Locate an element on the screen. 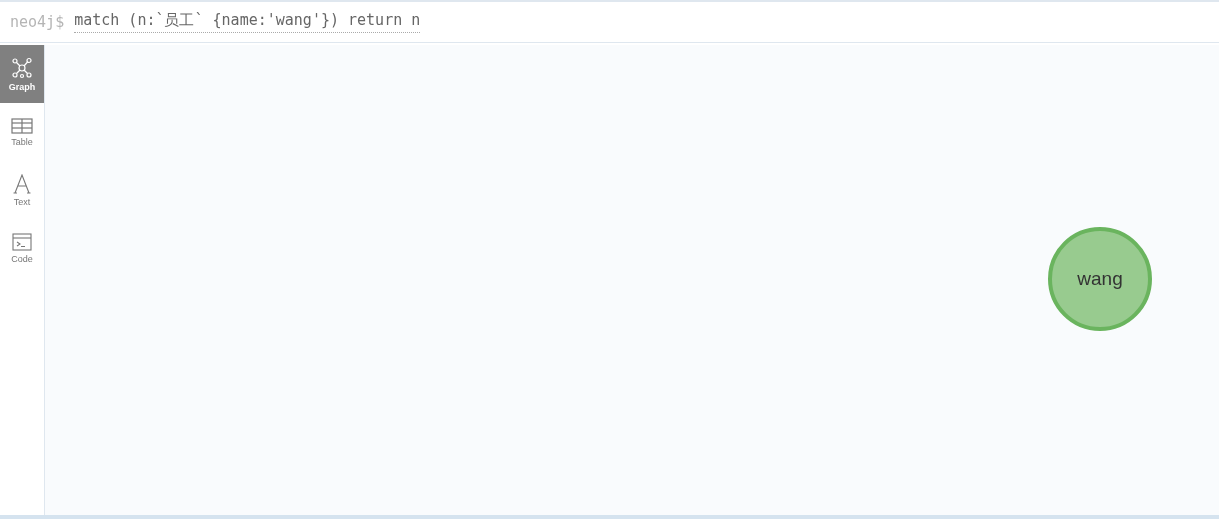 This screenshot has width=1219, height=522. graph-icon is located at coordinates (22, 67).